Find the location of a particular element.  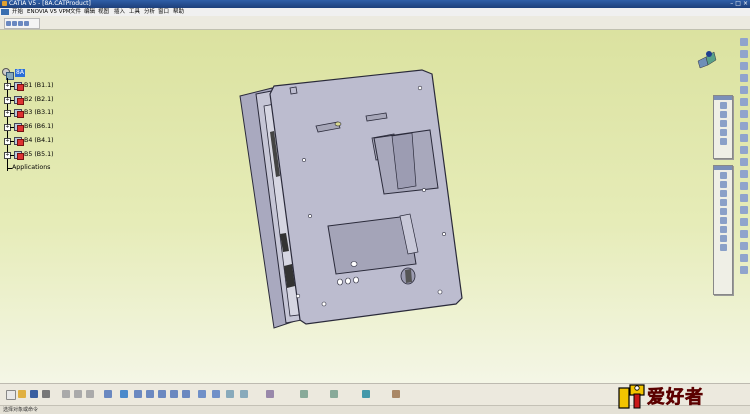

window-controls: – □ × is located at coordinates (739, 4).